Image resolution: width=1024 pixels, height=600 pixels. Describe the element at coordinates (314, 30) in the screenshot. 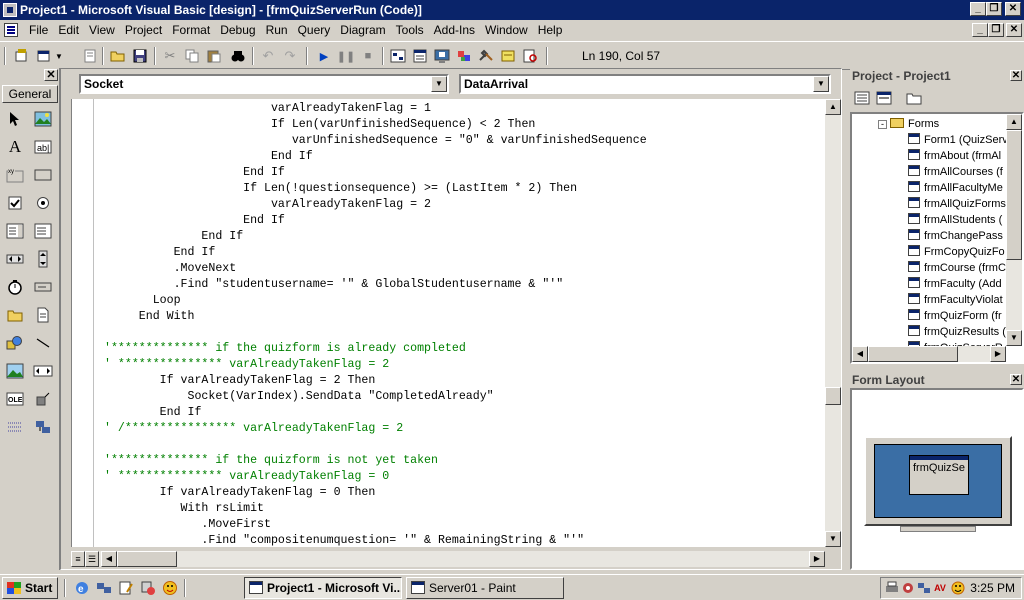

I see `menu-query: Query` at that location.